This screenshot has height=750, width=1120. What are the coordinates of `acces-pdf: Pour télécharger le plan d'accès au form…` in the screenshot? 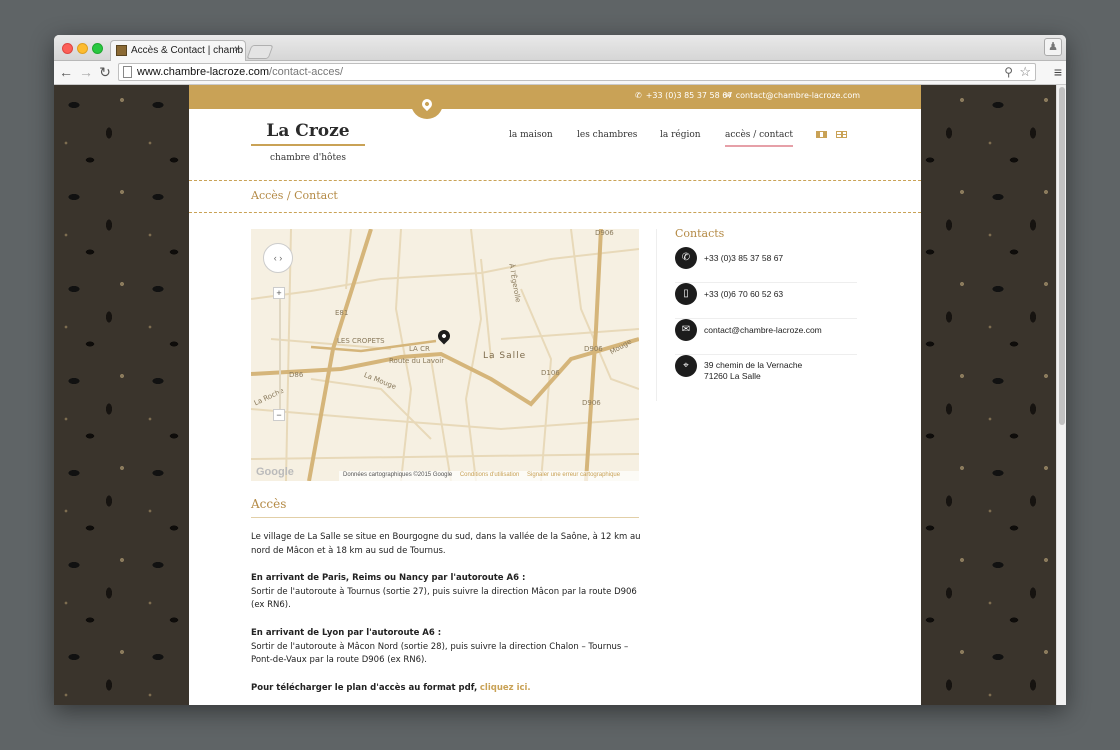 It's located at (447, 689).